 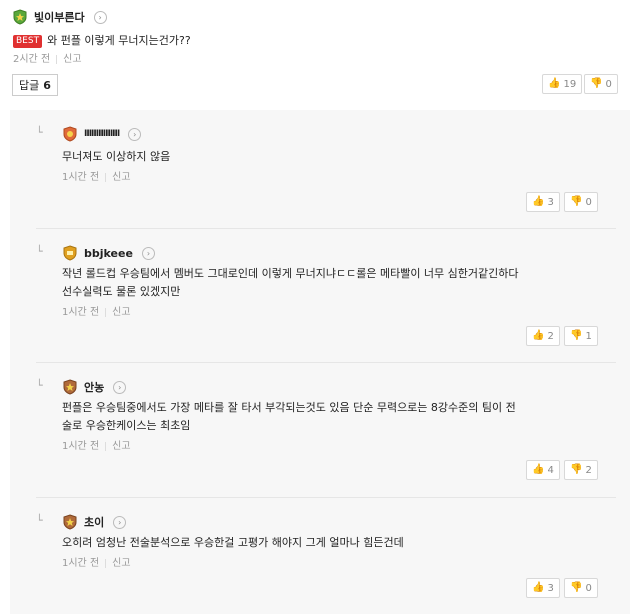 I want to click on reply-like-button: 👍 2, so click(x=543, y=336).